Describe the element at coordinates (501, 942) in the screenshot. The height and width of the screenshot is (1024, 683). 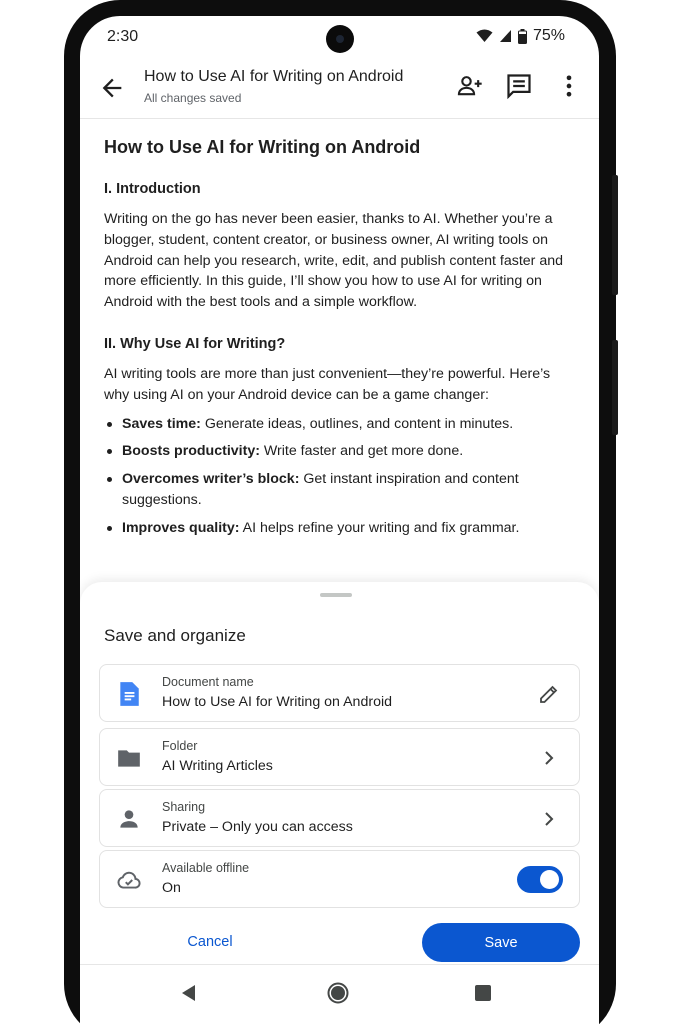
I see `save-button: Save` at that location.